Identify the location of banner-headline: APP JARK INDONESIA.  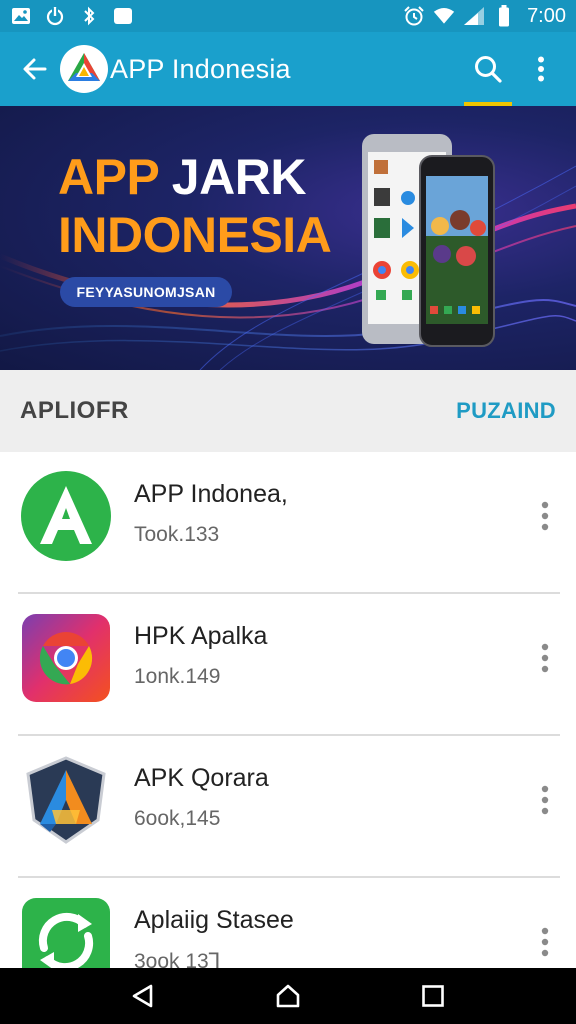
(195, 206).